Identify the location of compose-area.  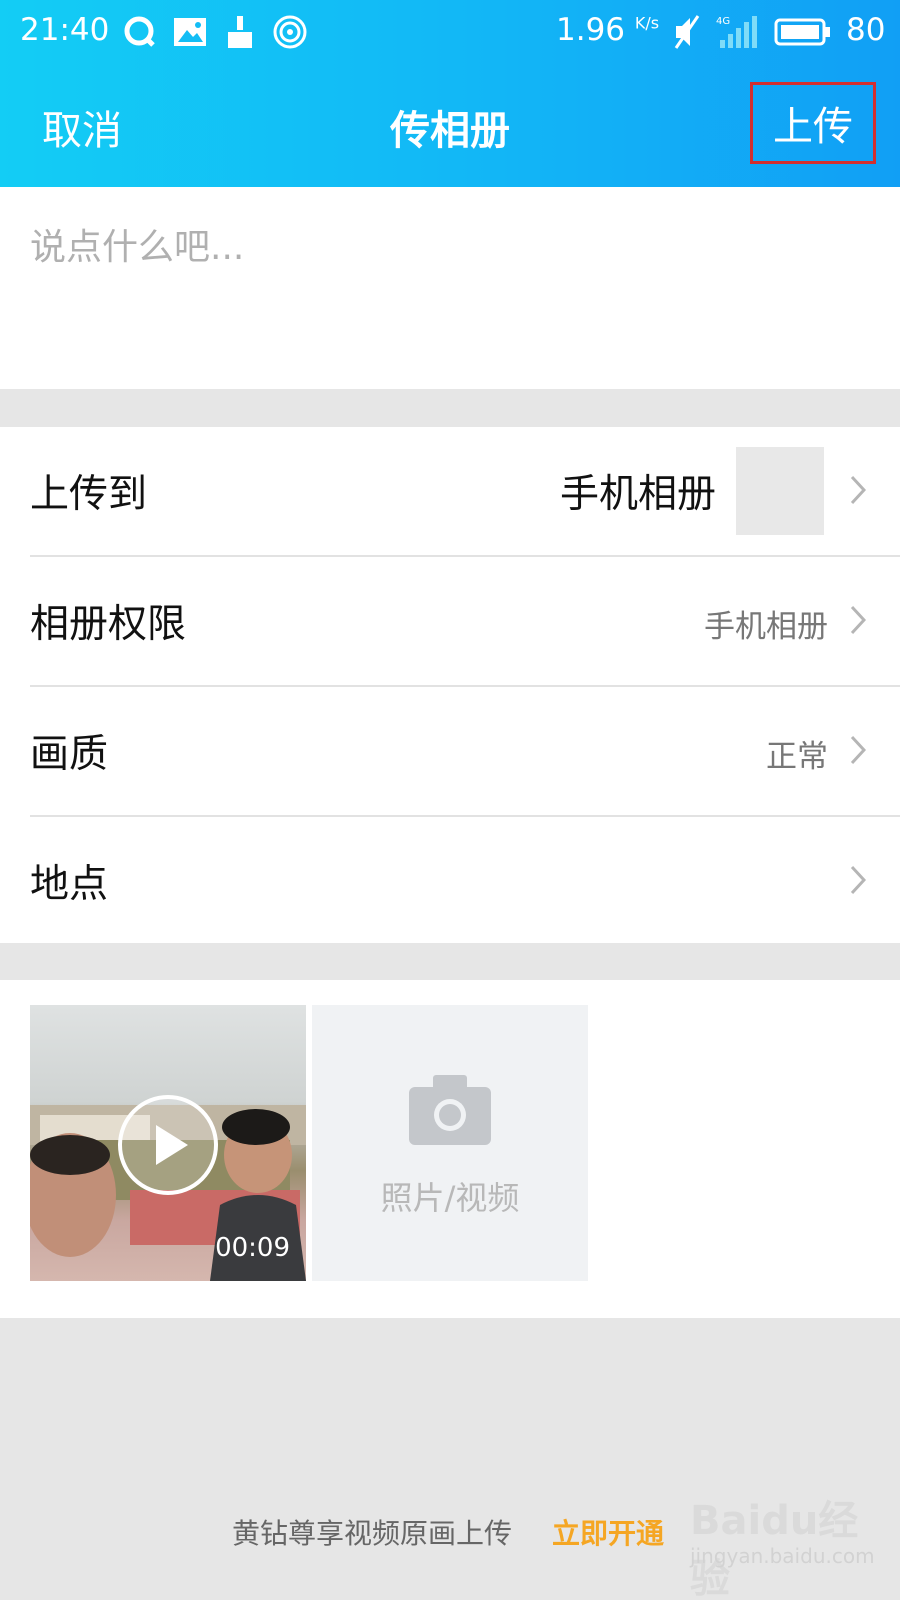
(450, 288).